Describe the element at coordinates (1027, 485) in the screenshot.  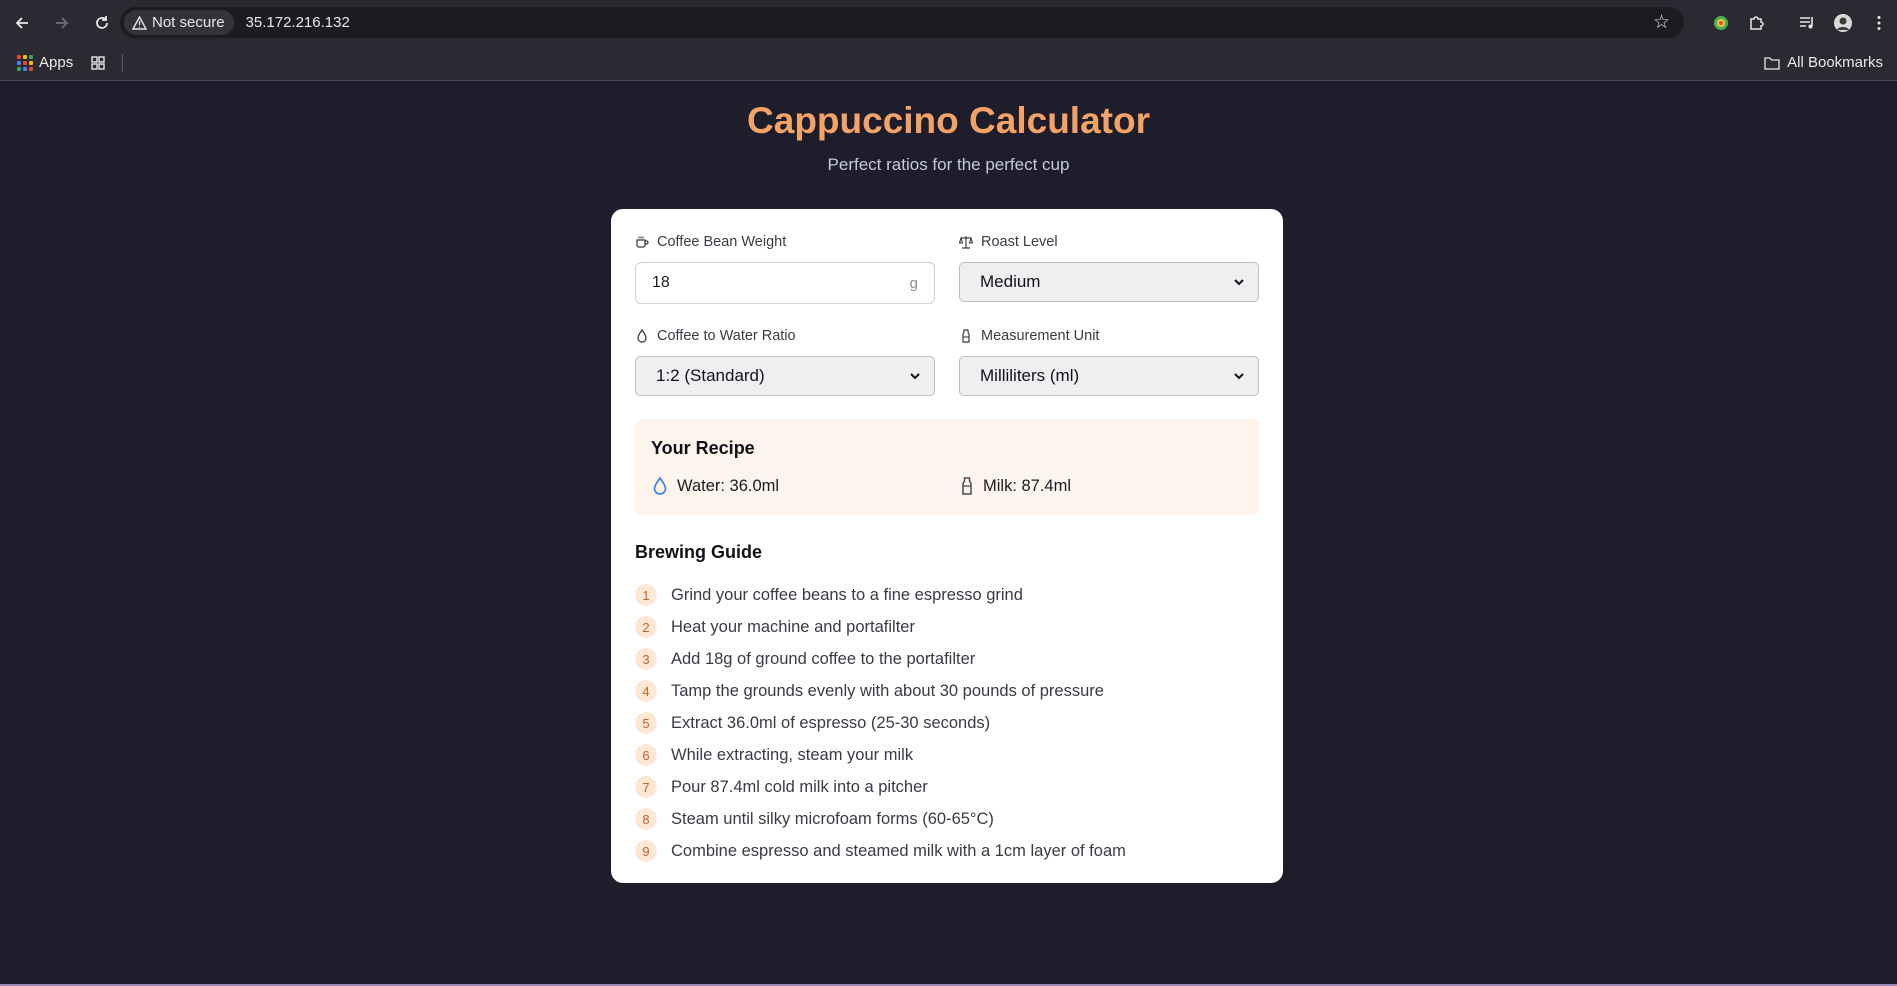
I see `milk-amount: Milk: 87.4ml` at that location.